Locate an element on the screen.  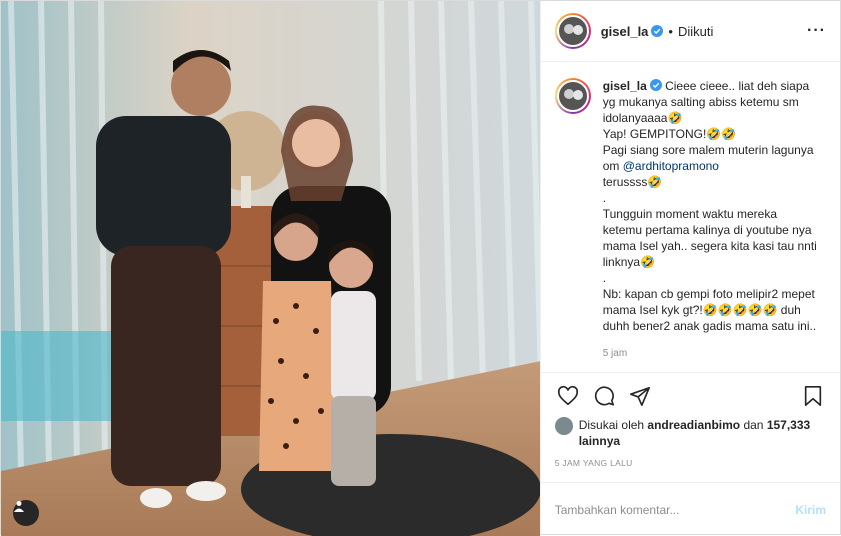
caption-avatar-image is located at coordinates (572, 96).